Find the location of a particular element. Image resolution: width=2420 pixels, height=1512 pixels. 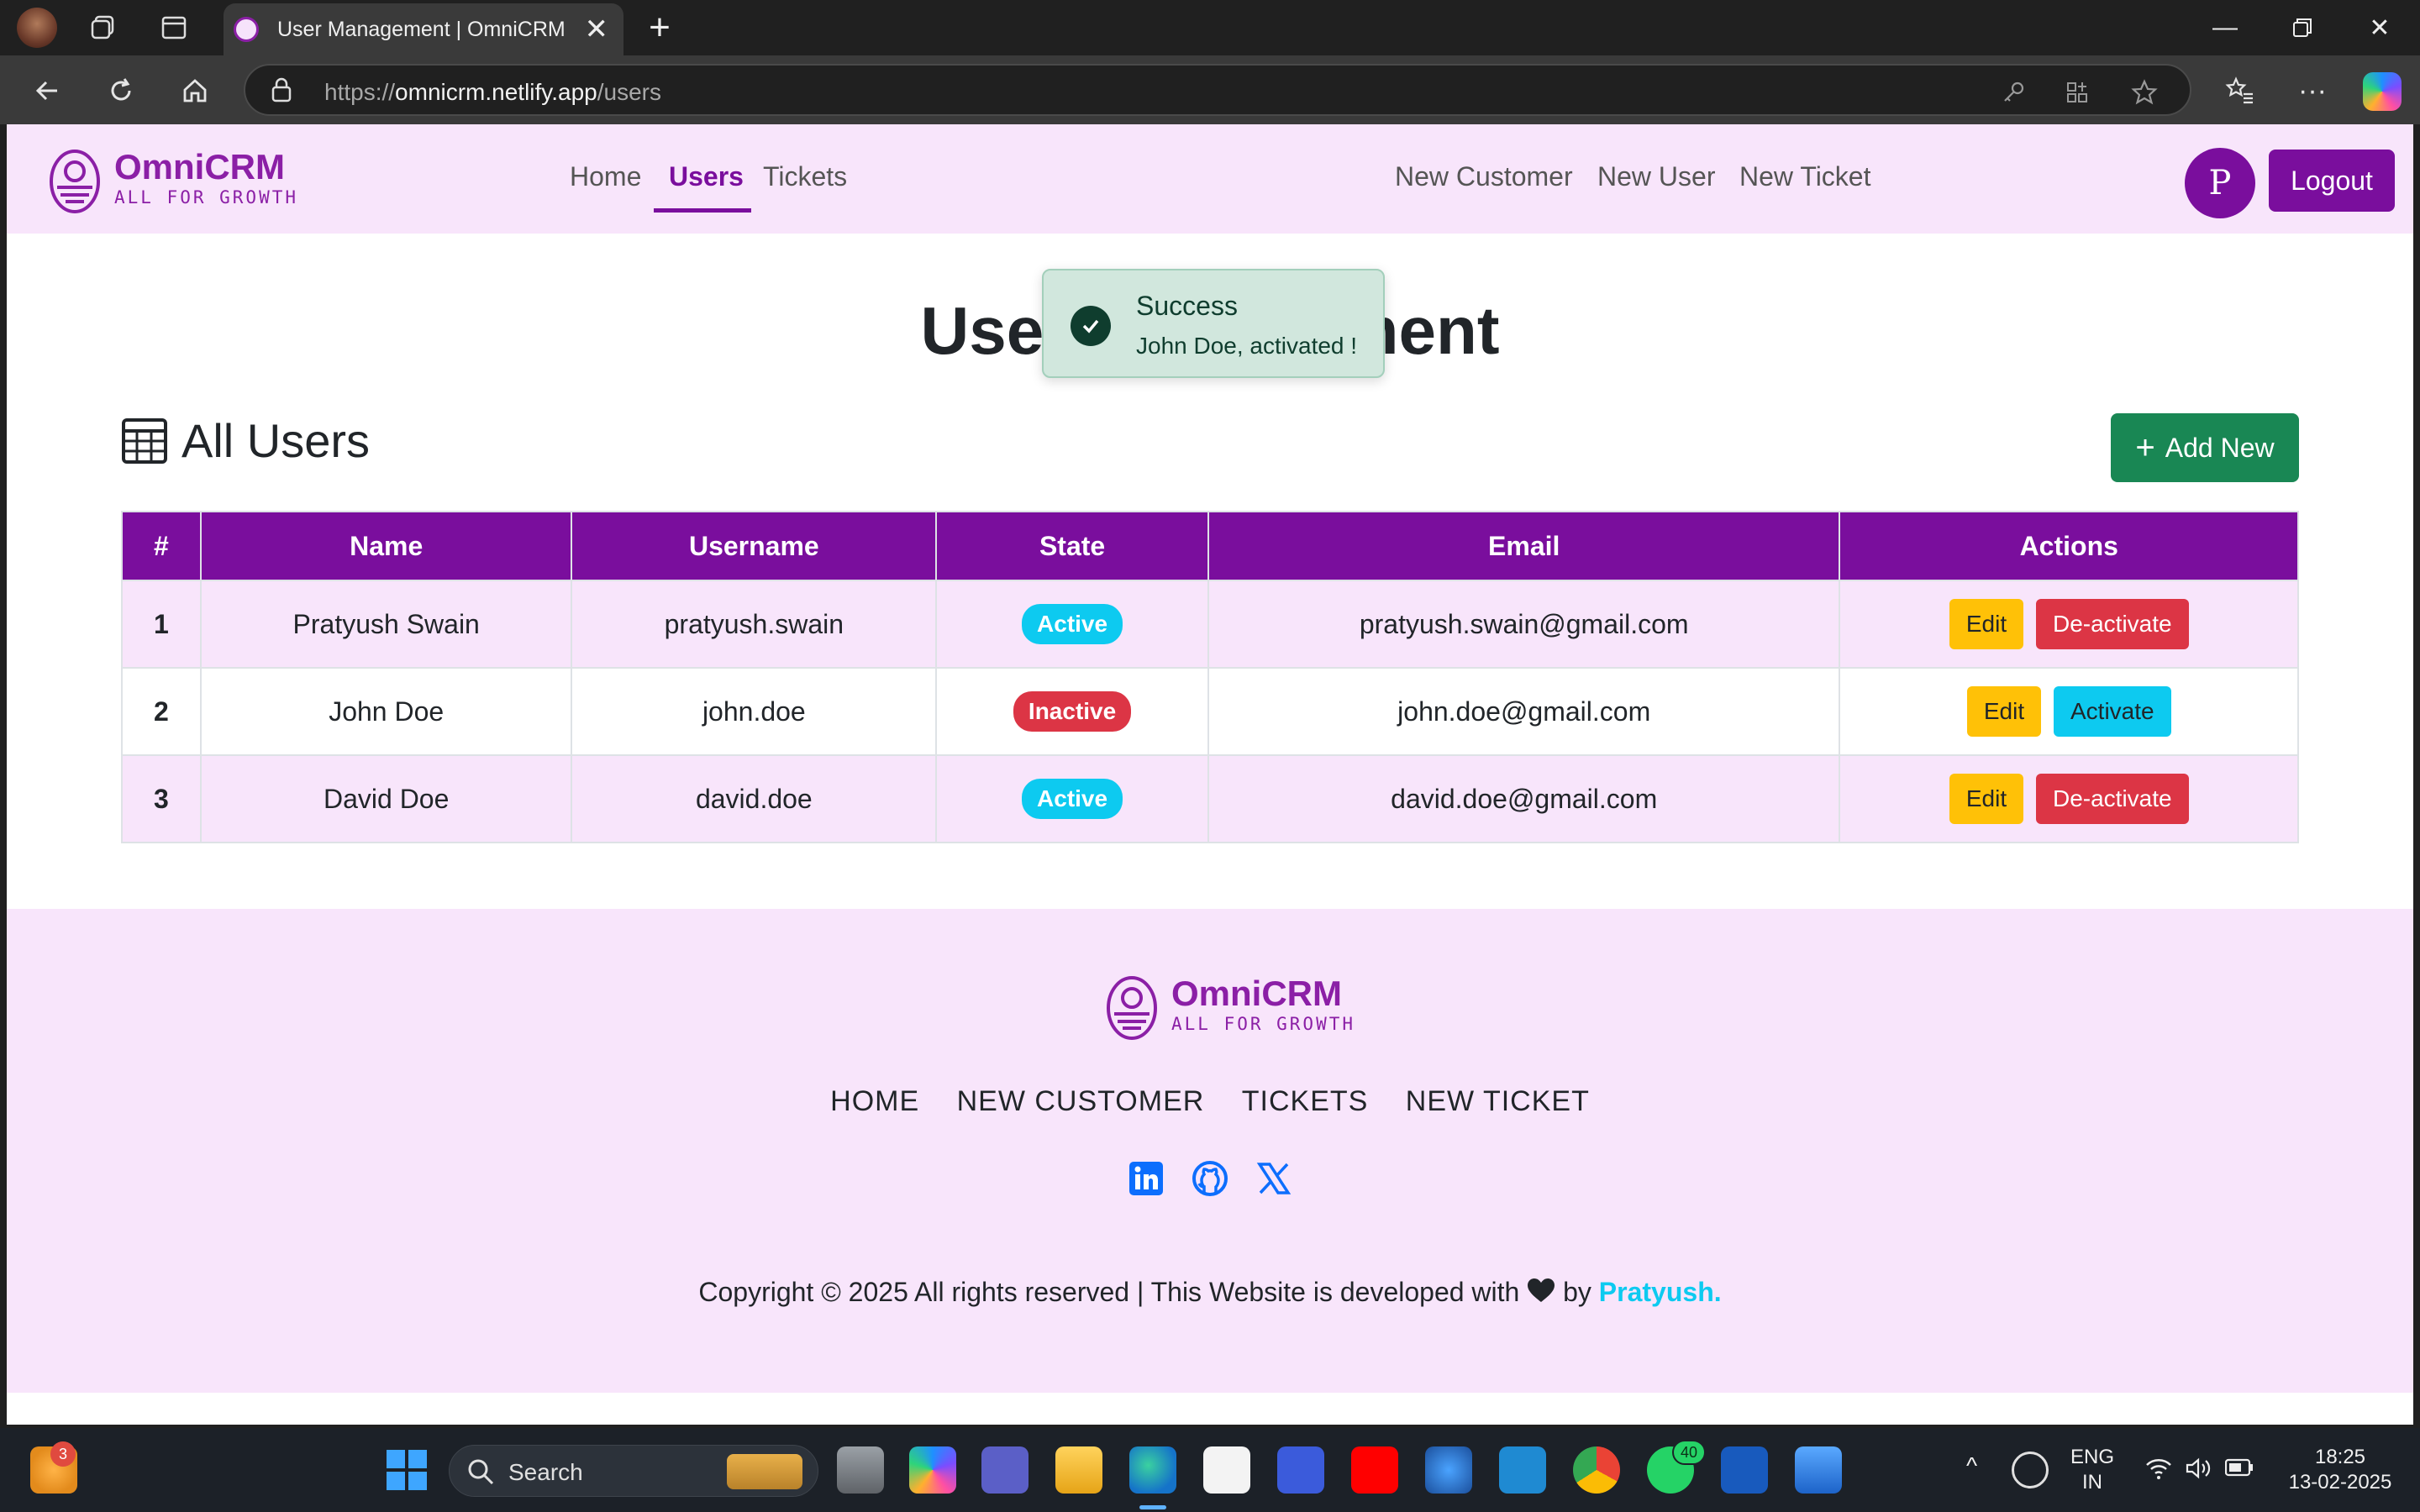

search-icon is located at coordinates (481, 1472).